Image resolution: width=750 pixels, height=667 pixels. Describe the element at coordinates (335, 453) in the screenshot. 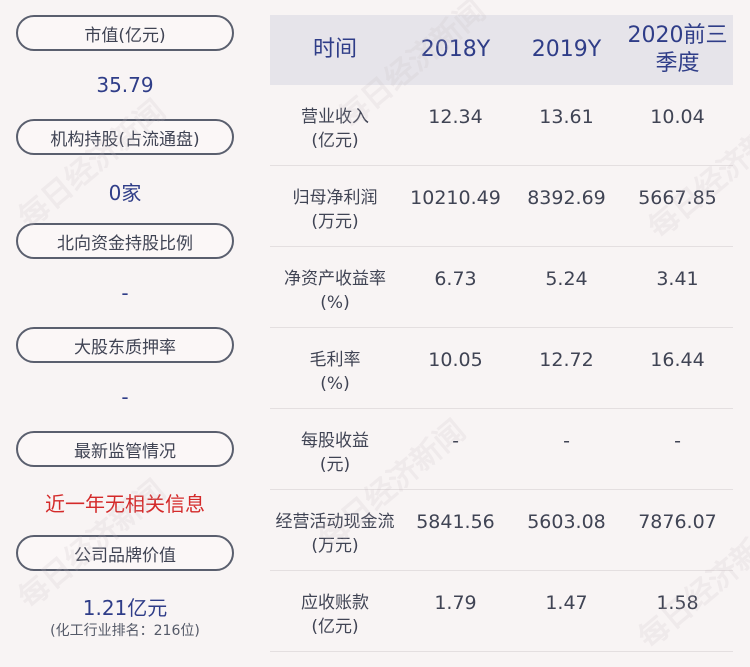

I see `row-label: 每股收益 (元)` at that location.